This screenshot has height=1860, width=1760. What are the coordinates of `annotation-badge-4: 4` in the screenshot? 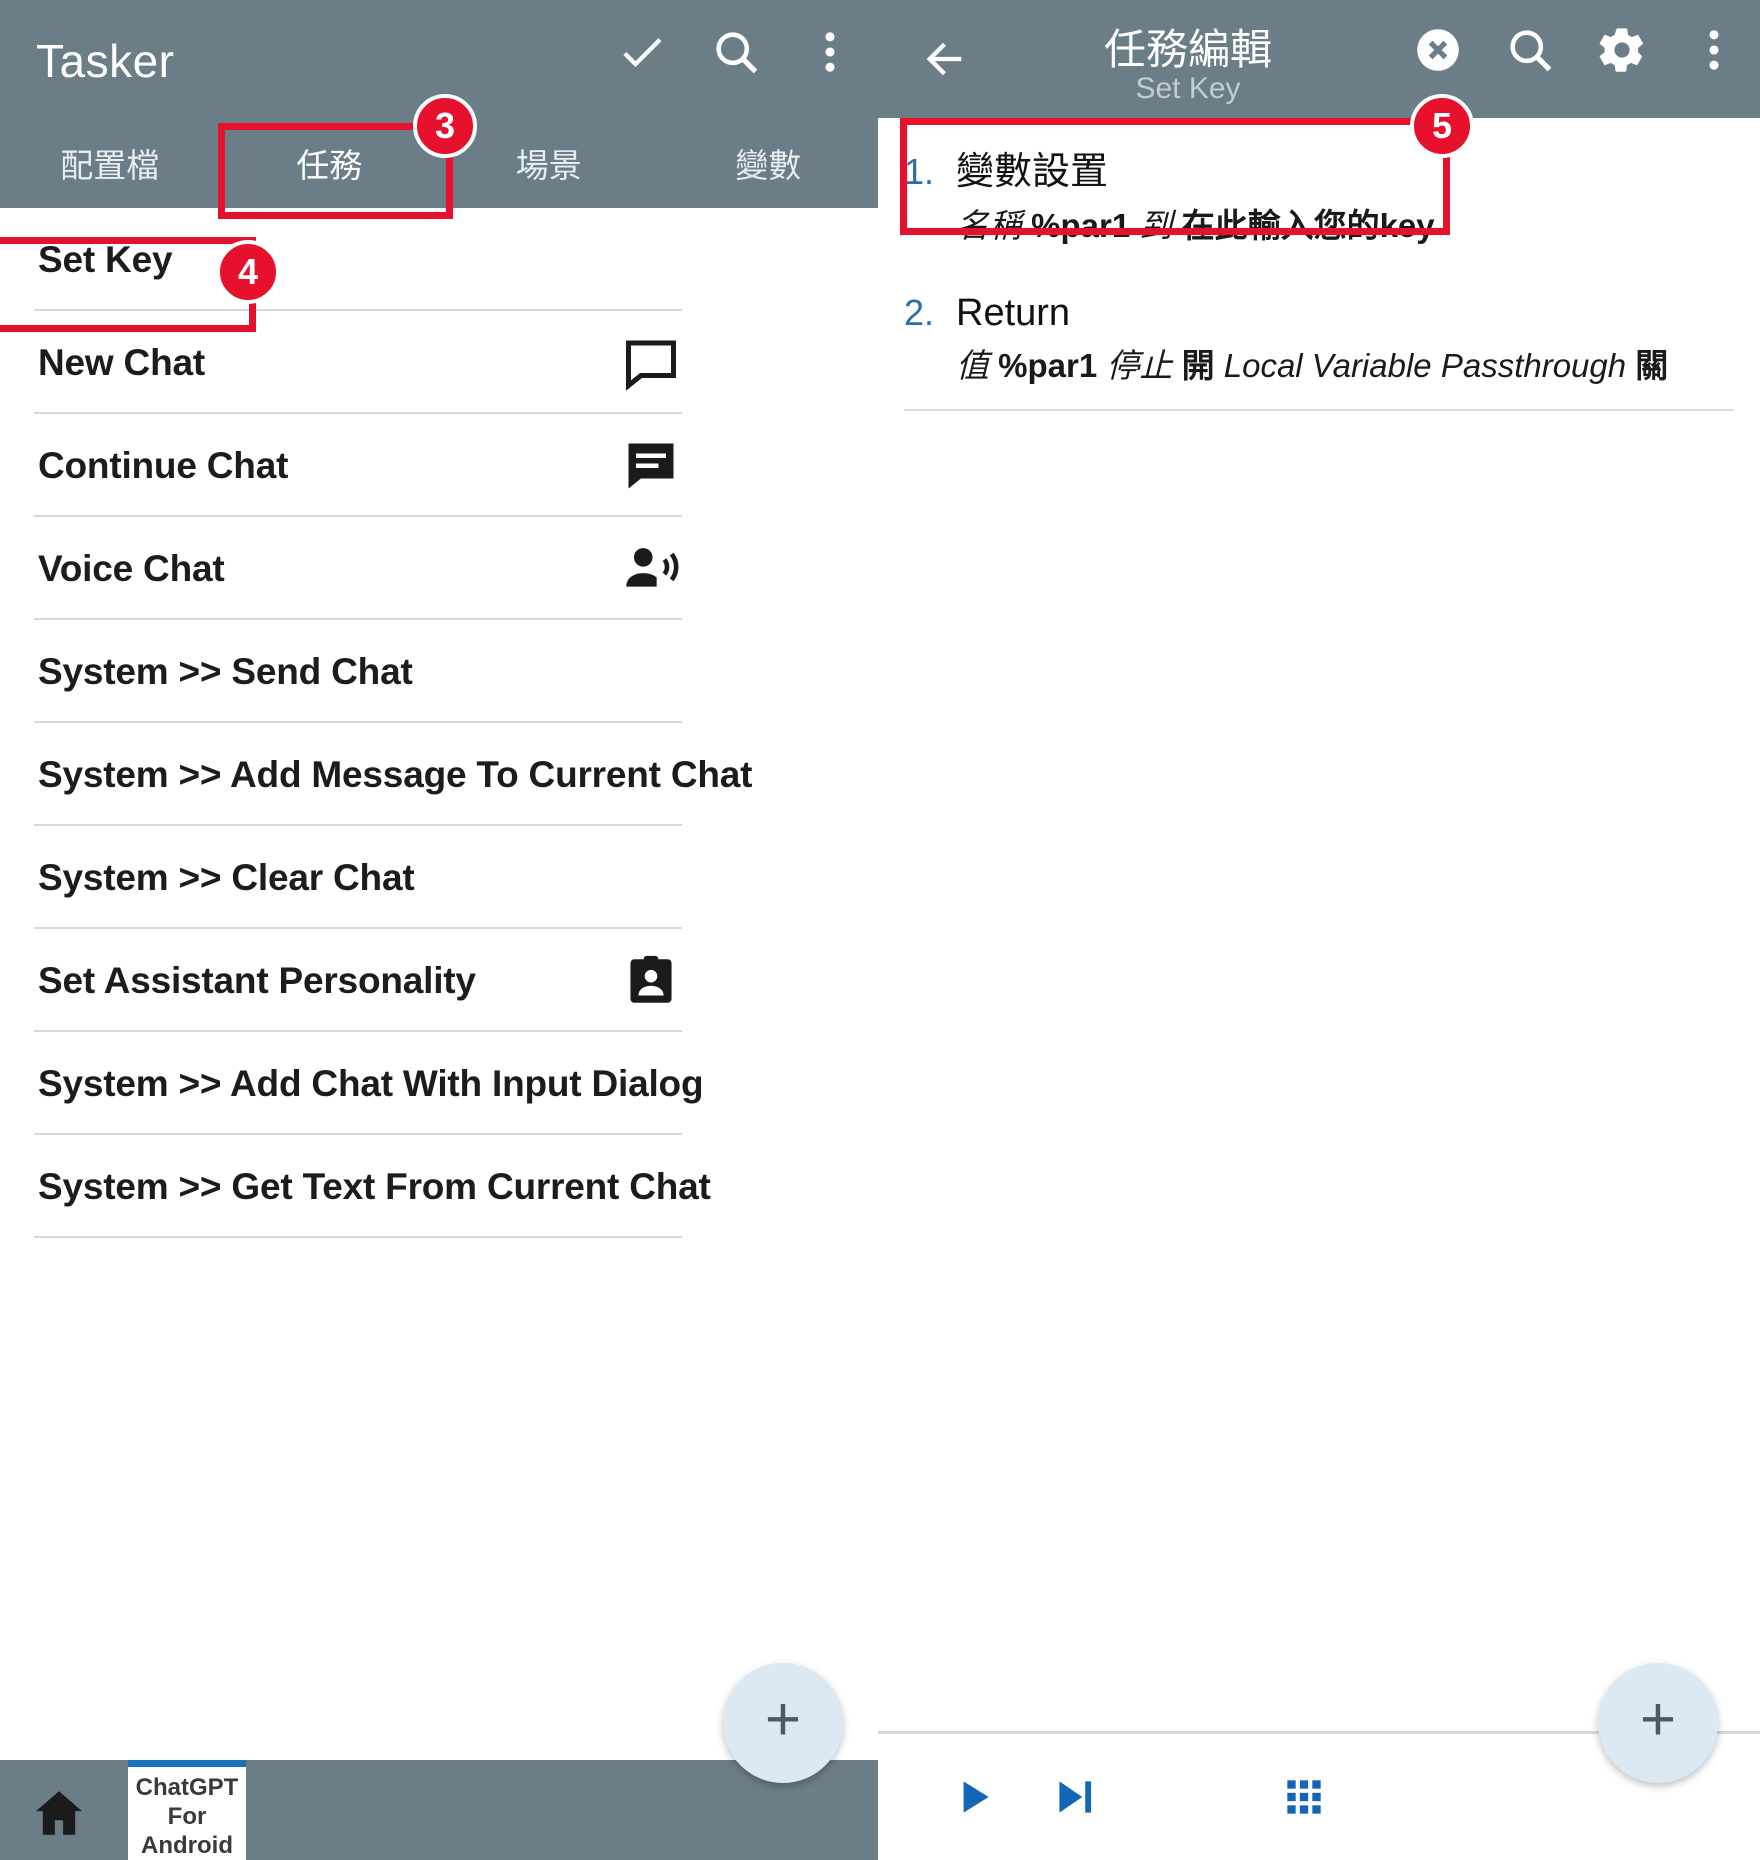 It's located at (248, 272).